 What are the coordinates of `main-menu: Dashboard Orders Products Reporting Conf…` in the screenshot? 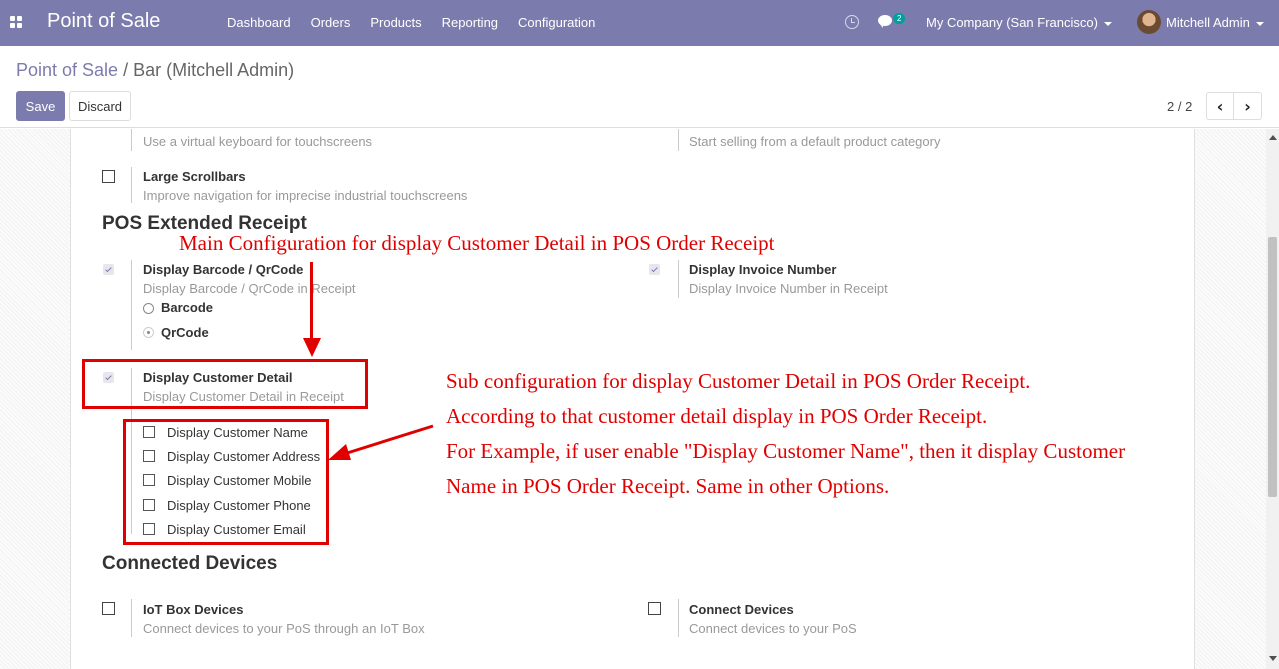 It's located at (421, 22).